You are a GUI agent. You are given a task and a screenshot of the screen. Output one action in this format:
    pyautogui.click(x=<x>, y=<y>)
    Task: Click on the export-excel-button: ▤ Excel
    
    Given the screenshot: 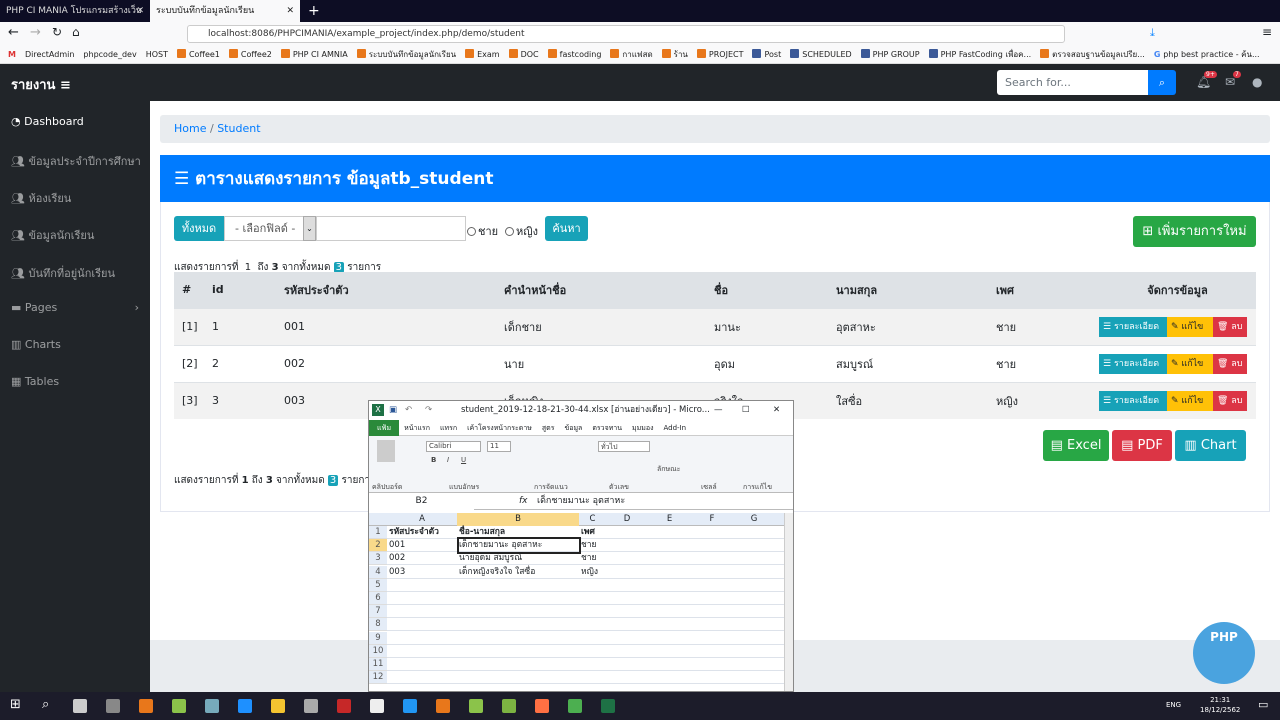 What is the action you would take?
    pyautogui.click(x=1076, y=445)
    